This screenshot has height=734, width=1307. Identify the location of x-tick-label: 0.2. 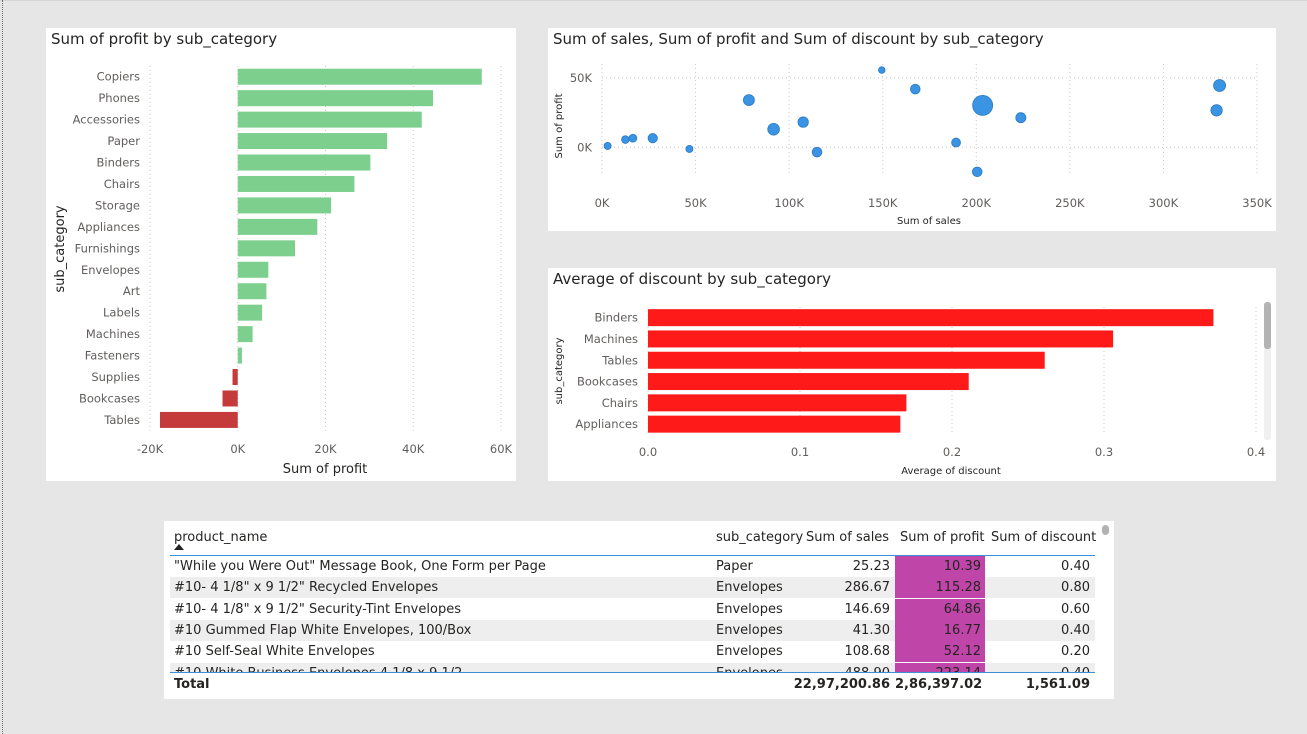
(952, 452).